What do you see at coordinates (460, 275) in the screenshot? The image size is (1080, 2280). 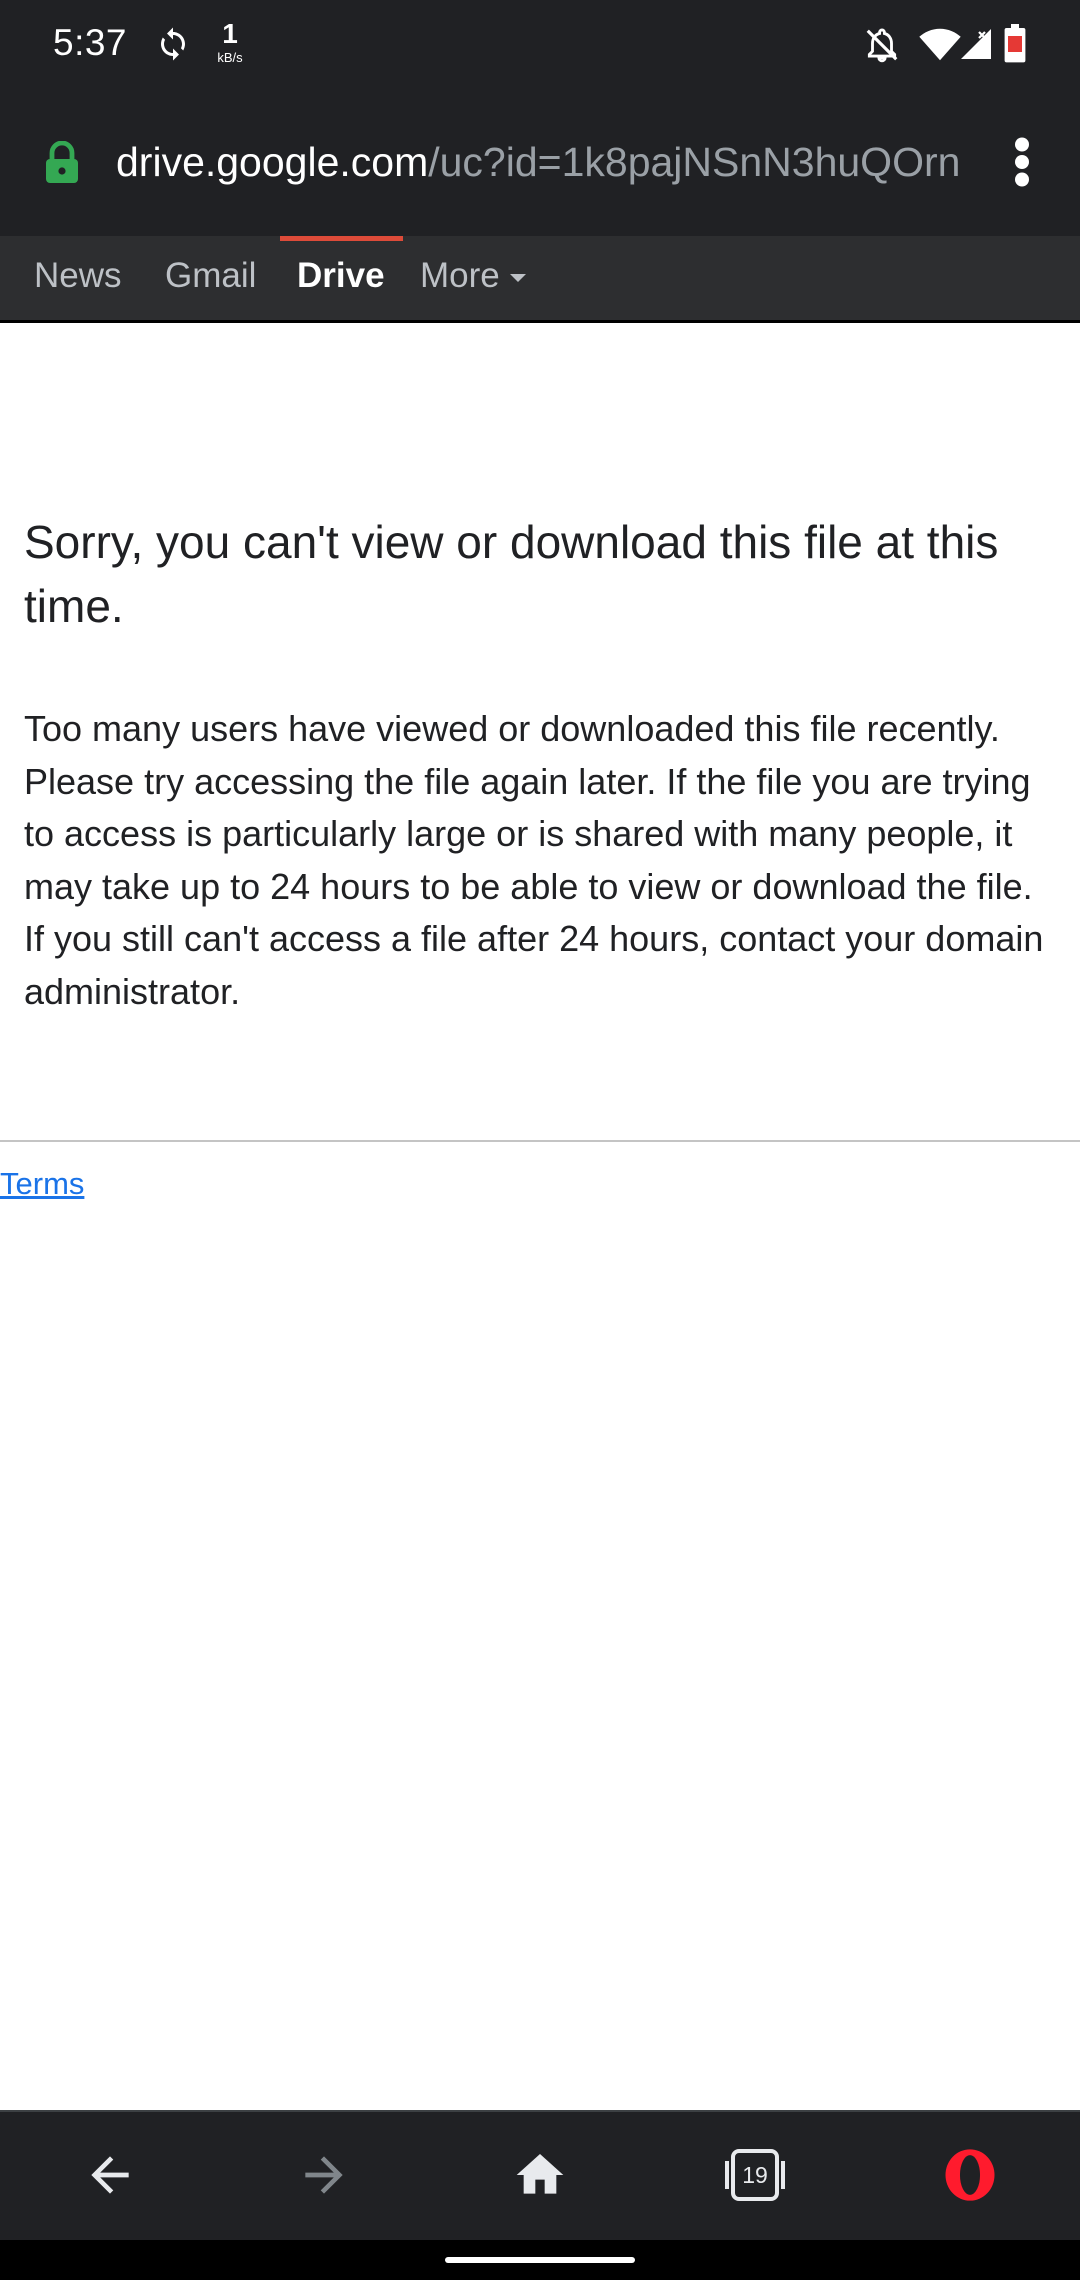 I see `google-bar-more-label: More` at bounding box center [460, 275].